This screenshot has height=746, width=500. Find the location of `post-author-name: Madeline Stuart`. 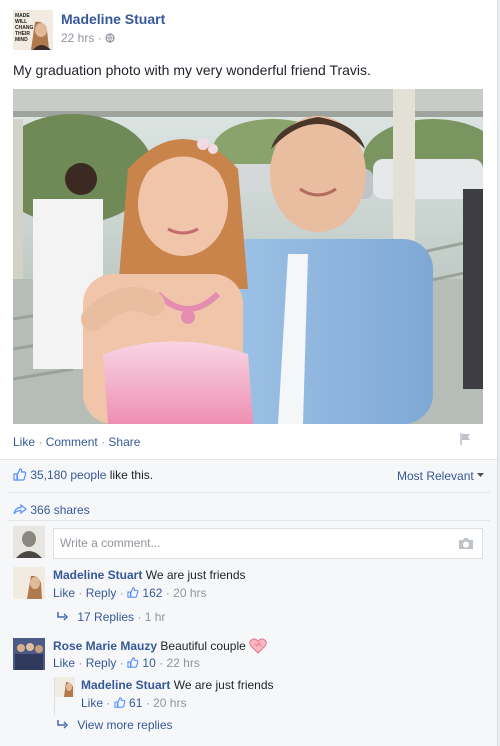

post-author-name: Madeline Stuart is located at coordinates (113, 19).